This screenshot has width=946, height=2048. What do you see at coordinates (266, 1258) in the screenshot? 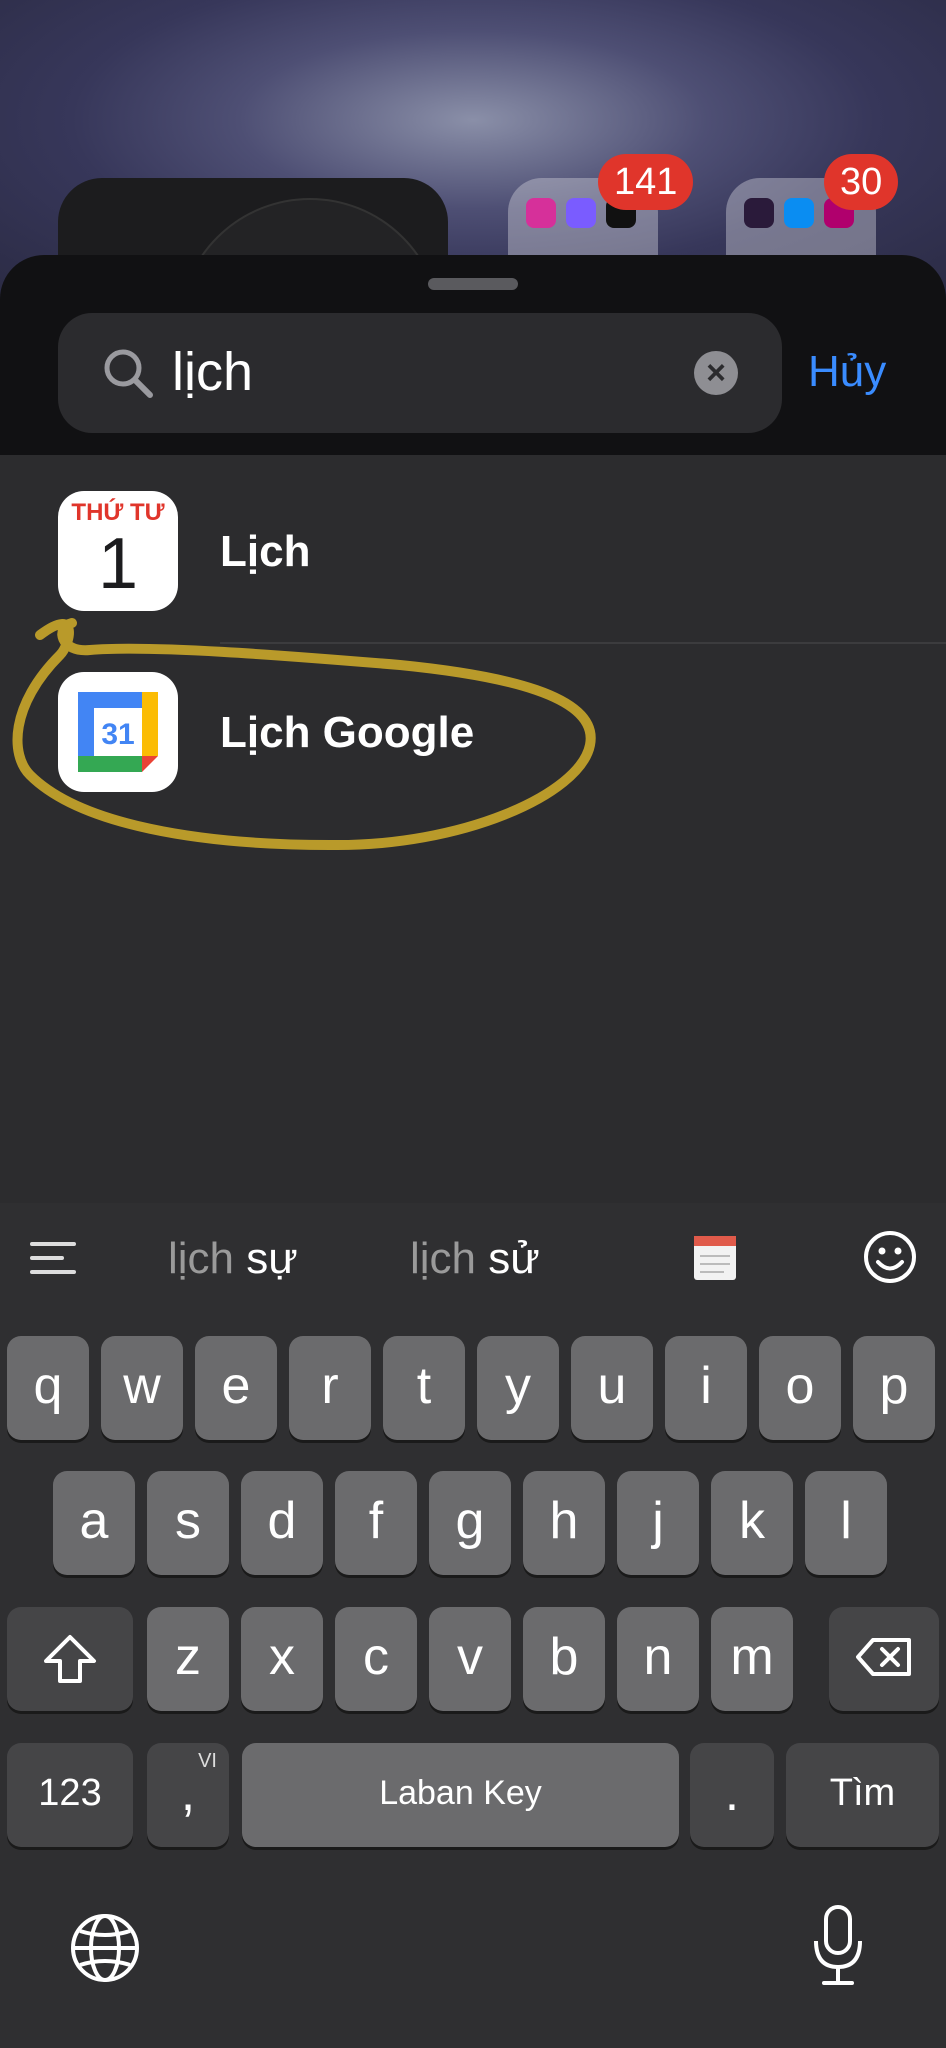
I see `suggestion-completion: sự` at bounding box center [266, 1258].